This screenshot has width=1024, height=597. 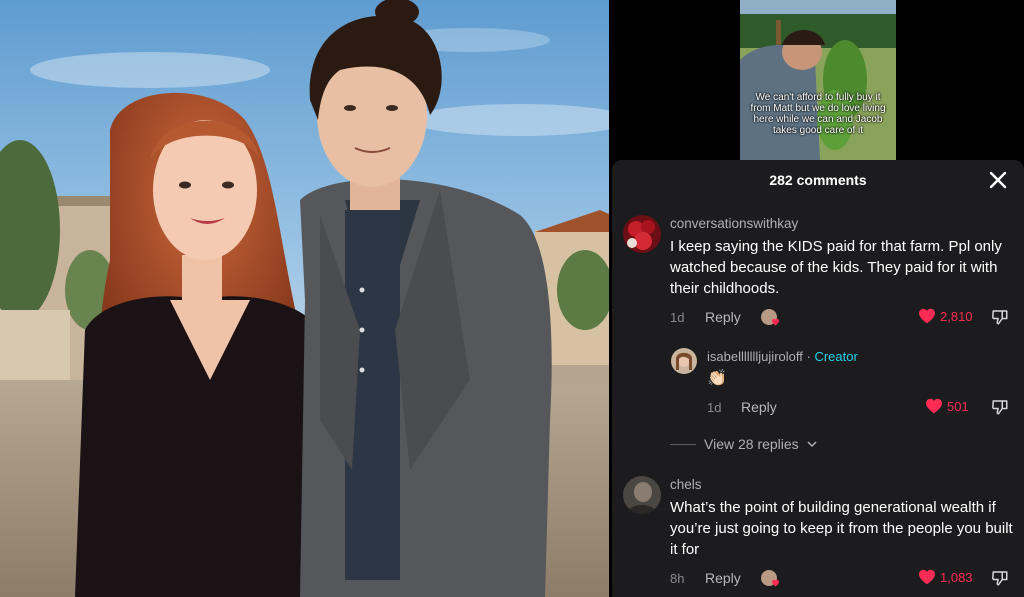 What do you see at coordinates (956, 577) in the screenshot?
I see `like-count: 1,083` at bounding box center [956, 577].